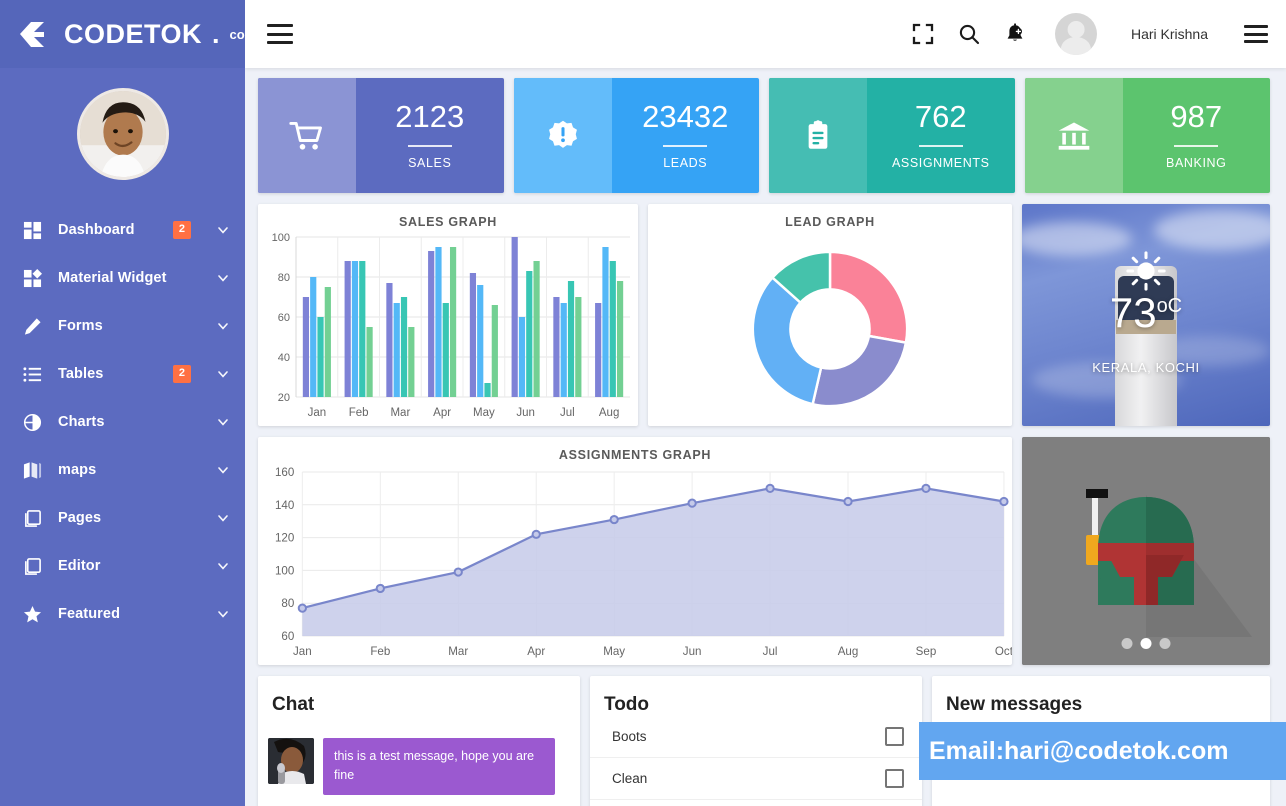  I want to click on sidebar-item-featured: Featured, so click(122, 614).